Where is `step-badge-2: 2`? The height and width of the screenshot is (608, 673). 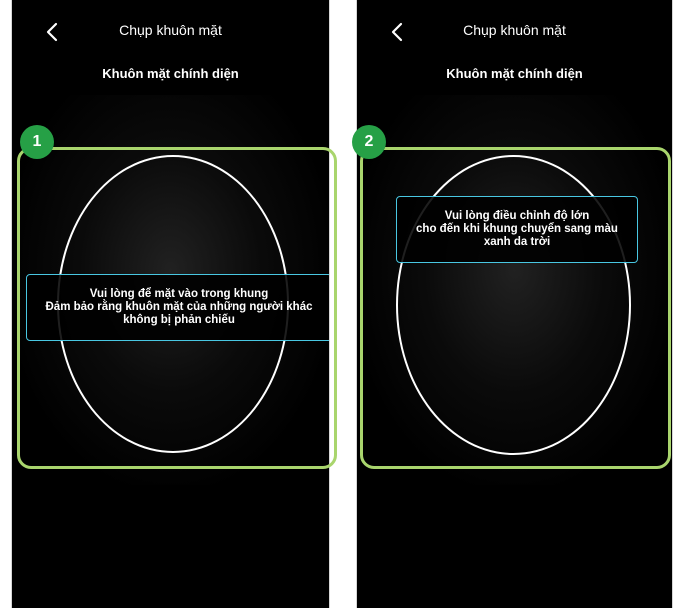
step-badge-2: 2 is located at coordinates (369, 142).